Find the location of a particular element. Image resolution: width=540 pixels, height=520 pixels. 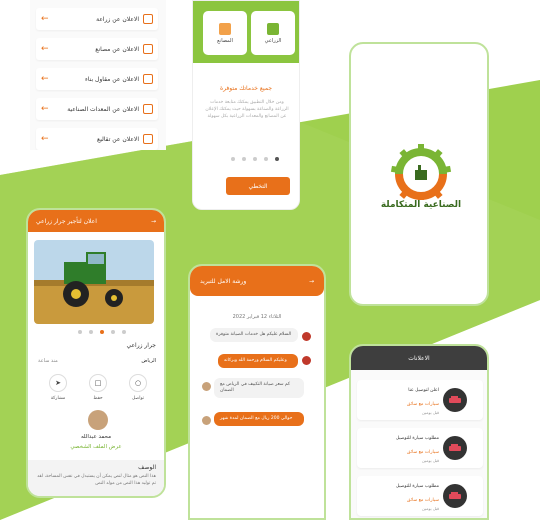

bookmark-icon: □ is located at coordinates (98, 383).